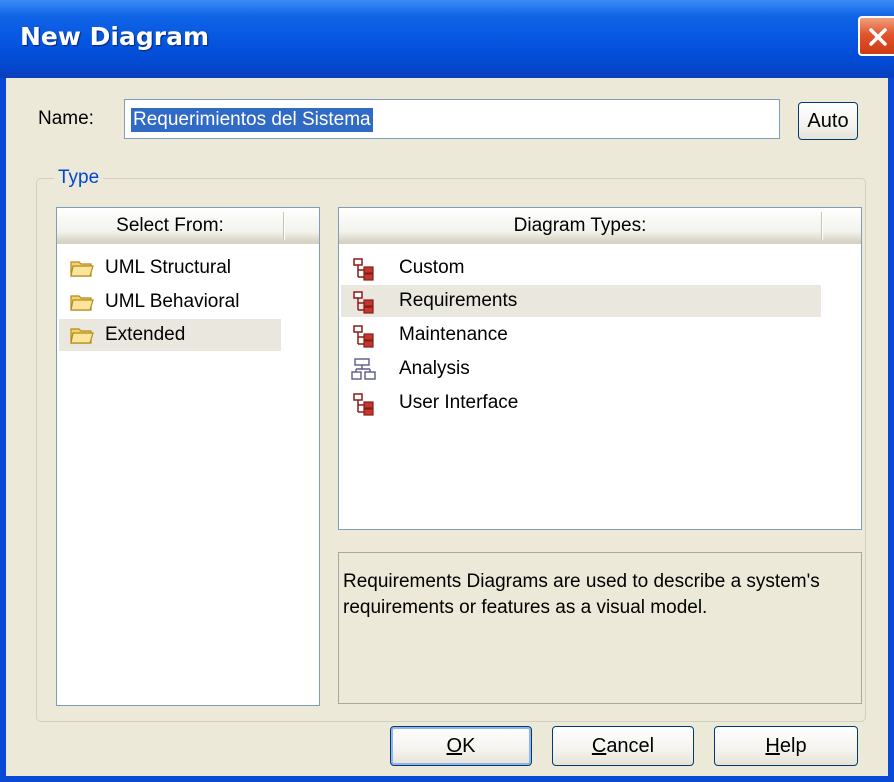  Describe the element at coordinates (458, 300) in the screenshot. I see `list-item-label: Requirements` at that location.